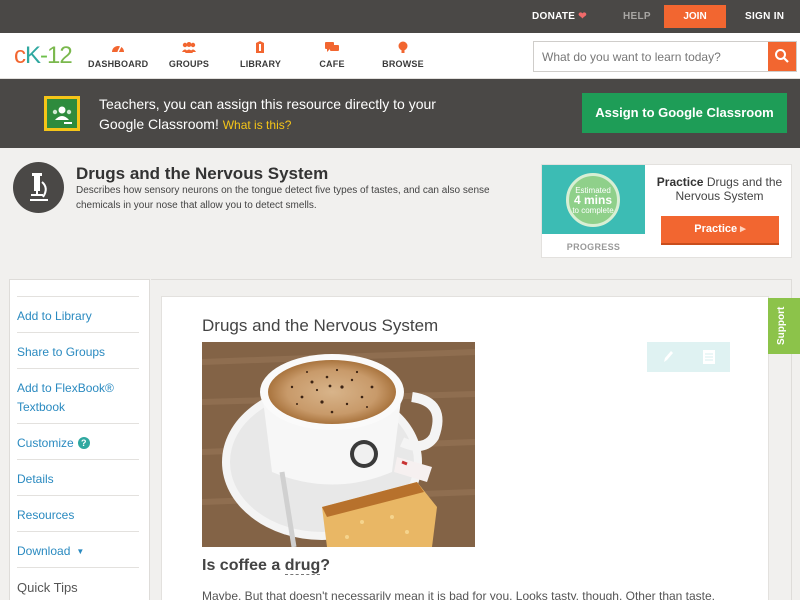  I want to click on heading-text-end: ?, so click(325, 565).